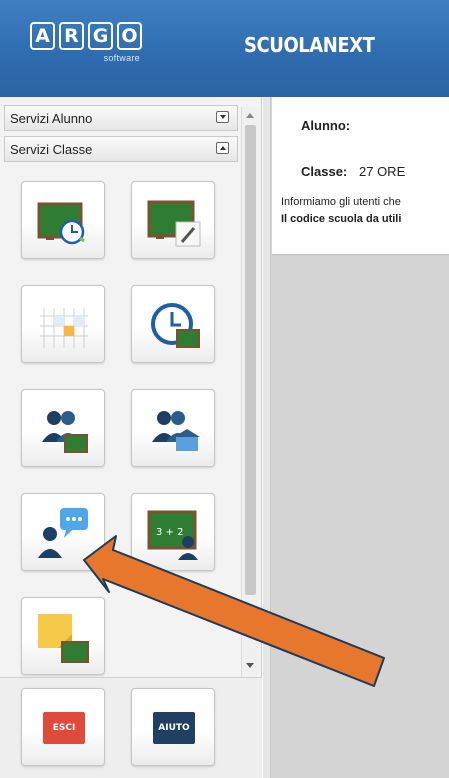 The width and height of the screenshot is (449, 778). I want to click on logo-letter: R, so click(71, 36).